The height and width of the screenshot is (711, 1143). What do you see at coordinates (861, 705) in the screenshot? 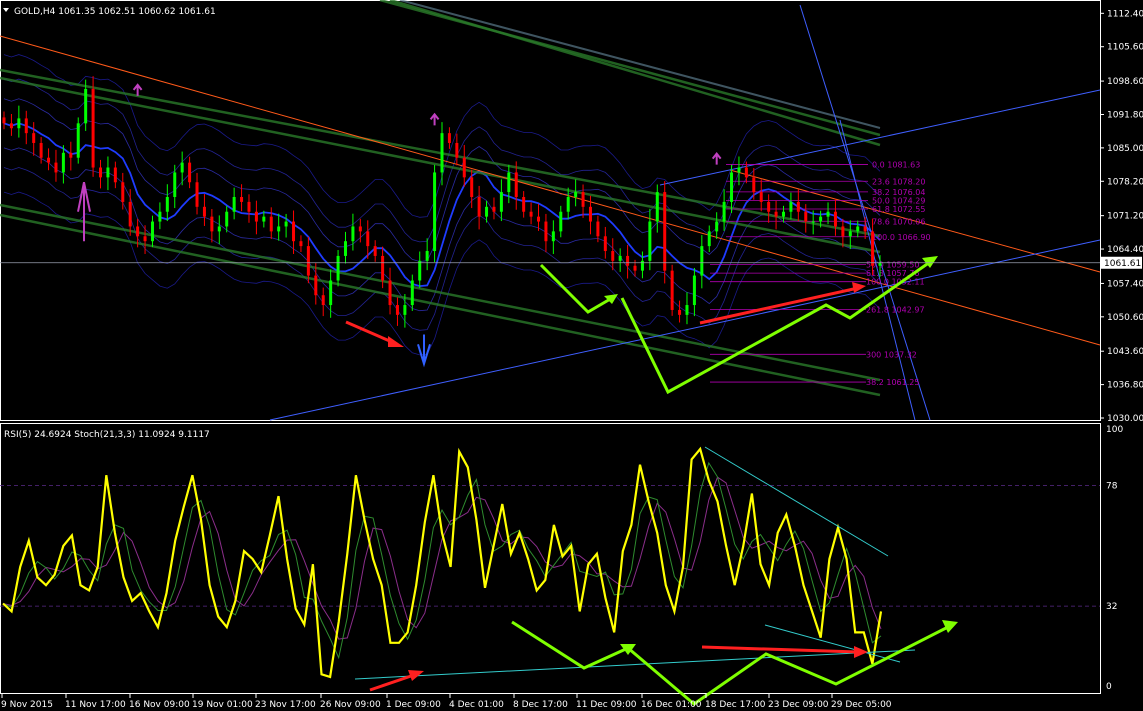
I see `time-tick-label: 29 Dec 05:00` at bounding box center [861, 705].